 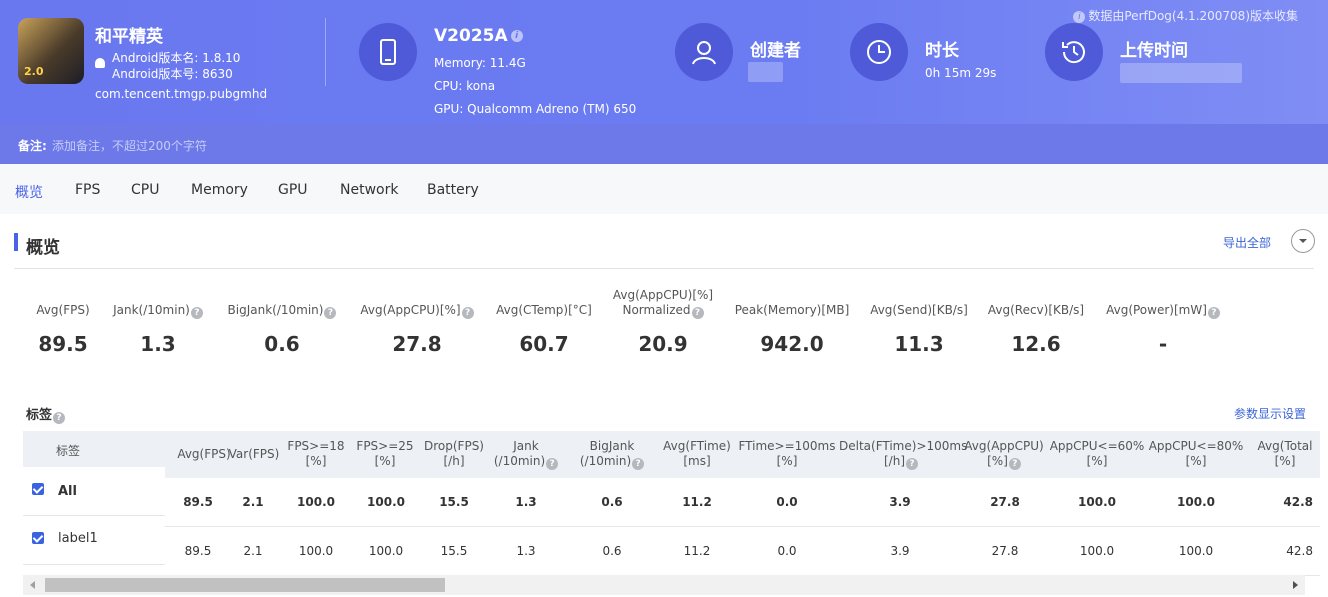 I want to click on col-header: Jank (/10min)?, so click(x=526, y=454).